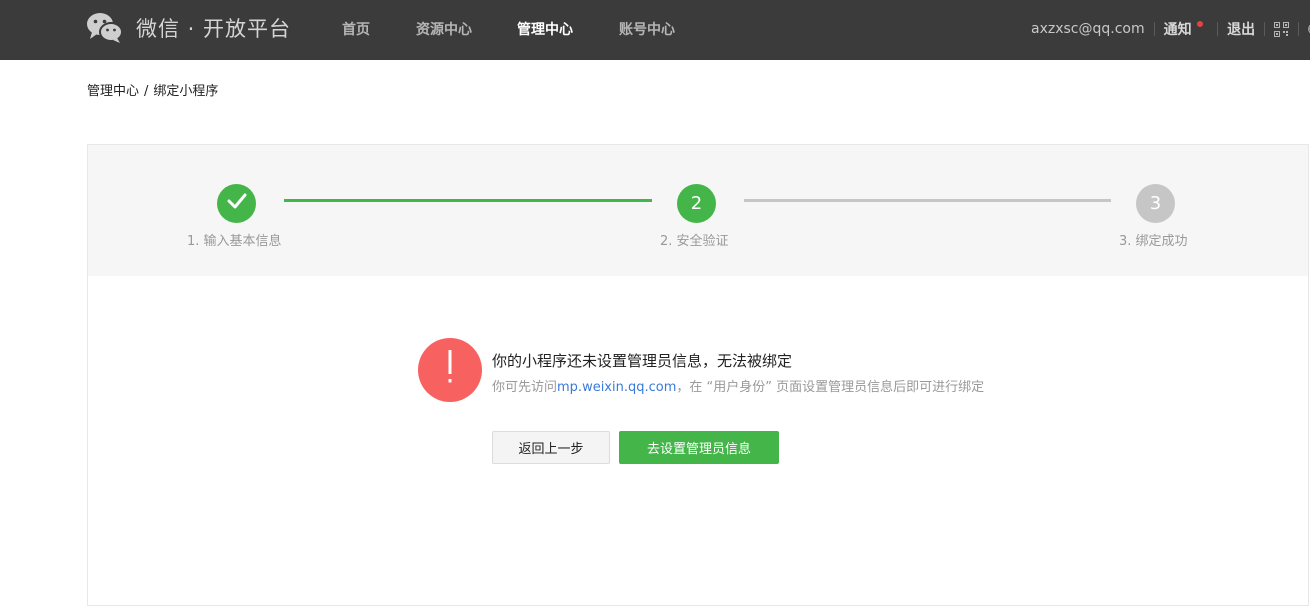 The width and height of the screenshot is (1310, 606). Describe the element at coordinates (1200, 24) in the screenshot. I see `notice-badge-dot` at that location.